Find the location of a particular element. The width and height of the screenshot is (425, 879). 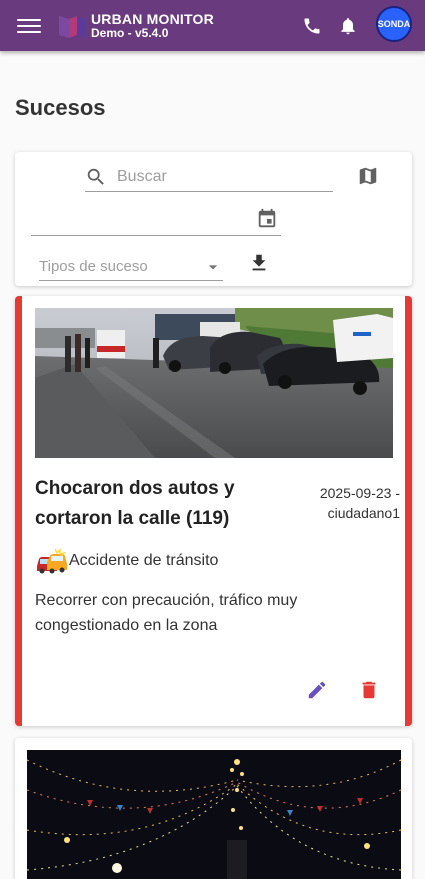

app-version: Demo - v5.4.0 is located at coordinates (130, 32).